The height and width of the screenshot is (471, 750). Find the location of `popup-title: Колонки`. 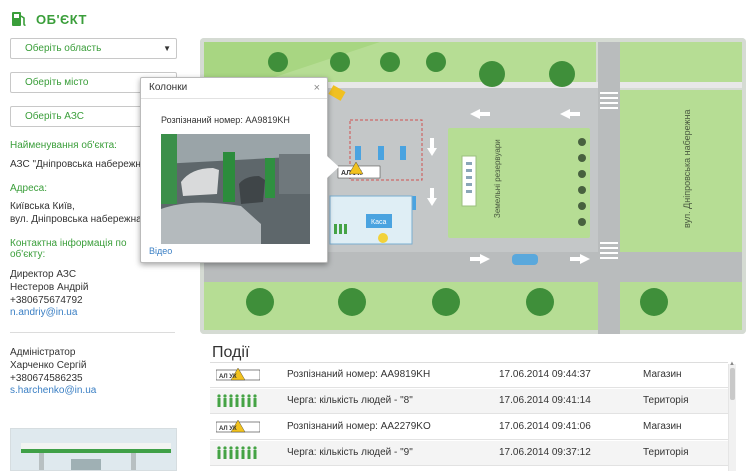

popup-title: Колонки is located at coordinates (234, 88).